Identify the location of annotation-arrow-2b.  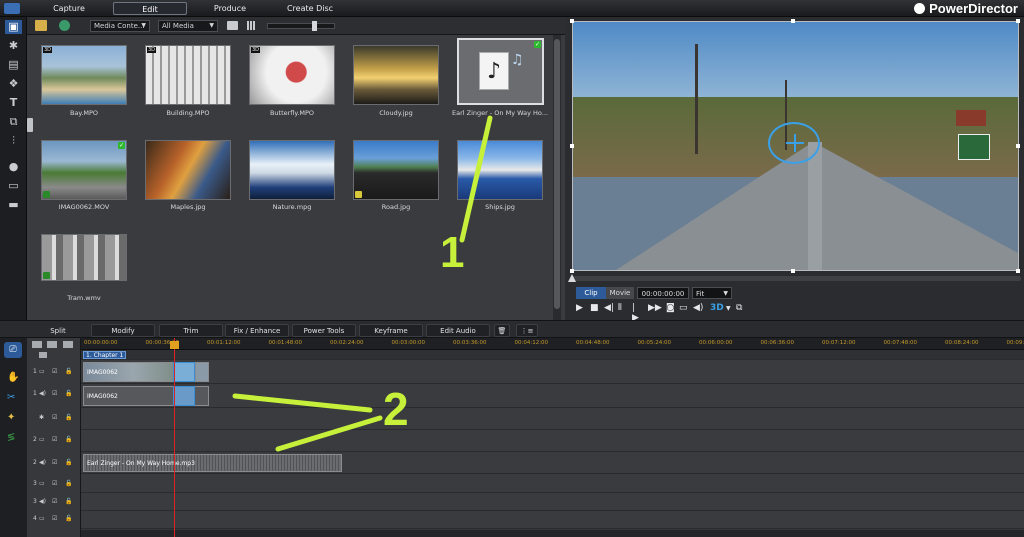
(329, 433).